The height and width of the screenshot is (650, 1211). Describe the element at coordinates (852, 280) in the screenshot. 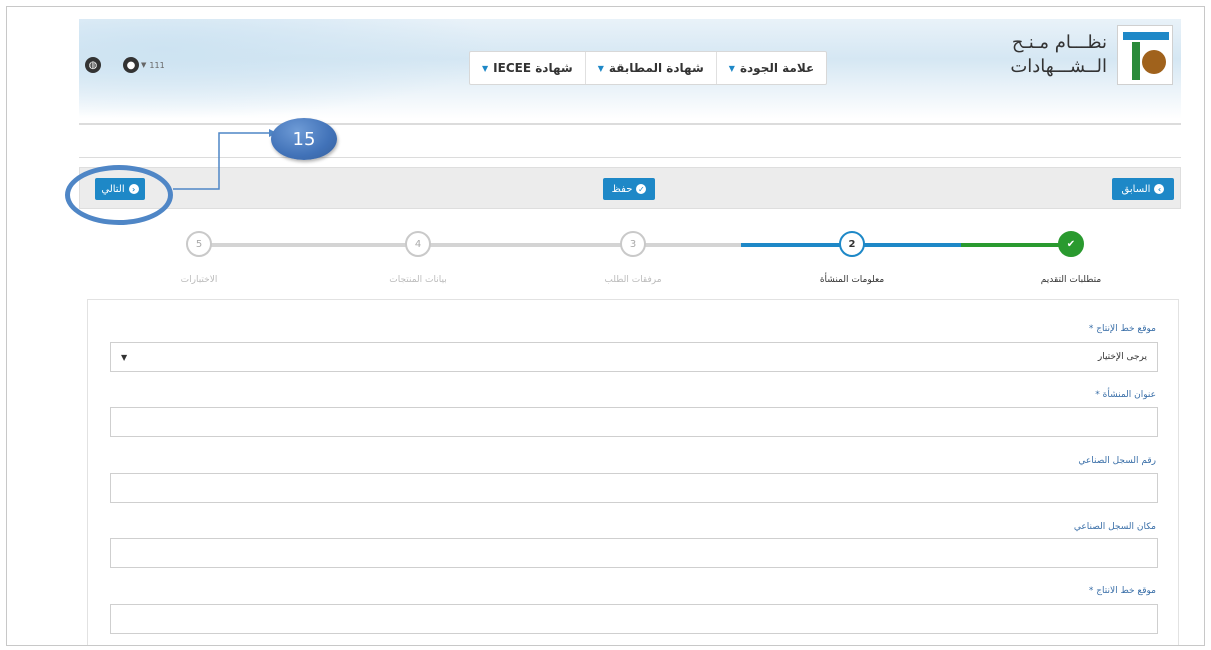

I see `step-2-label: معلومات المنشأة` at that location.